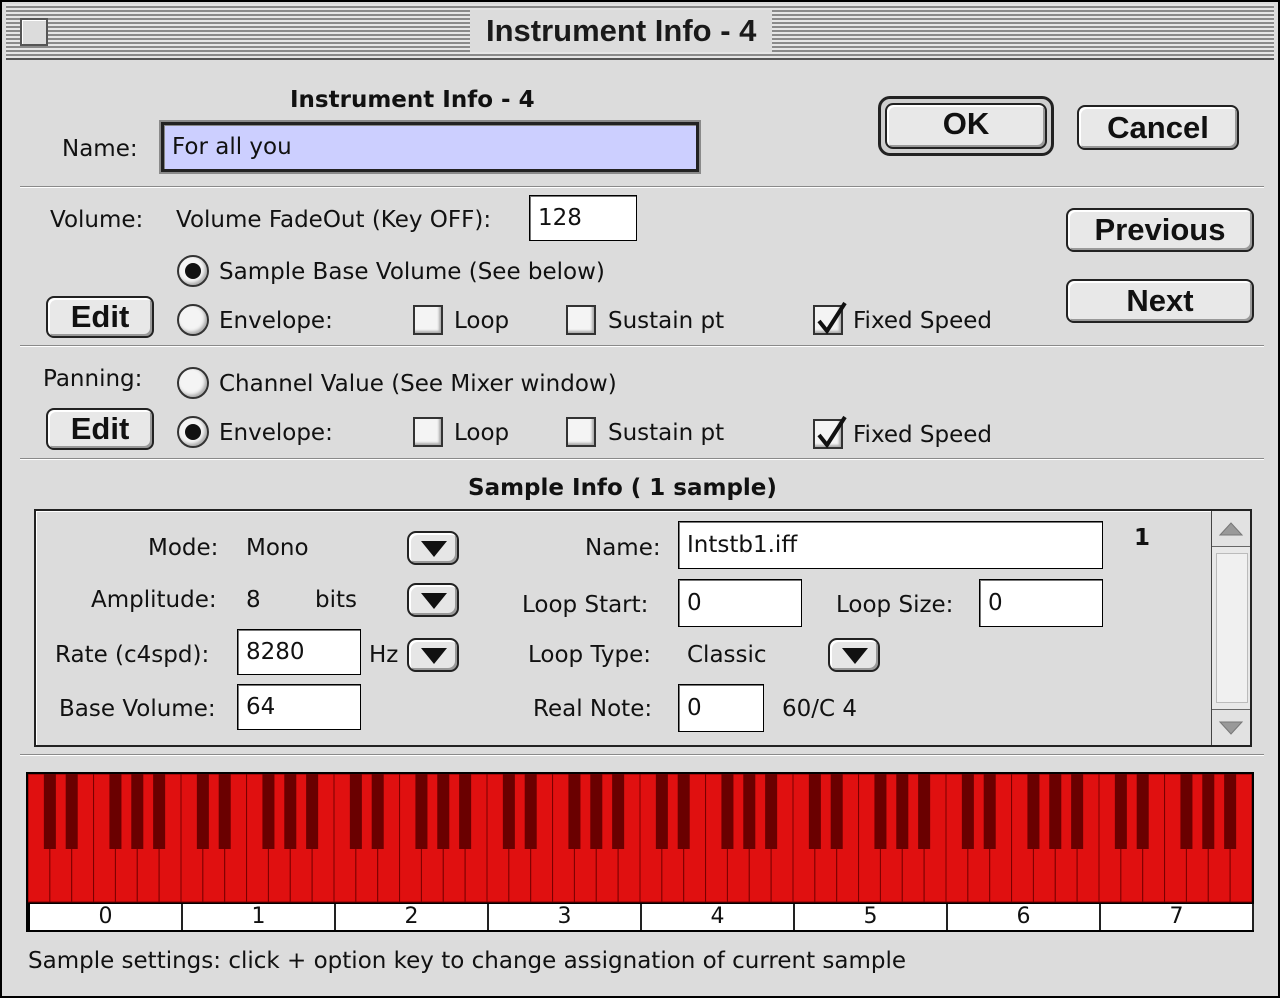  What do you see at coordinates (1160, 301) in the screenshot?
I see `next-button: Next` at bounding box center [1160, 301].